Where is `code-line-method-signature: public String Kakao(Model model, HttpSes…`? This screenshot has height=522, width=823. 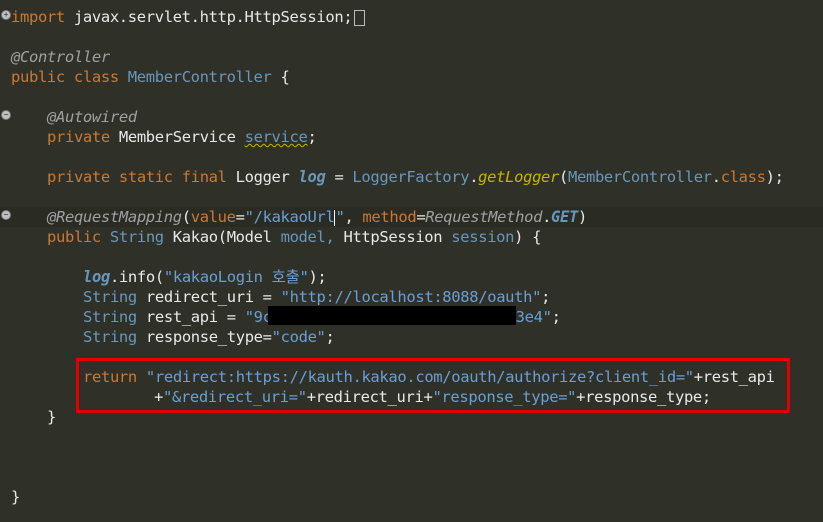
code-line-method-signature: public String Kakao(Model model, HttpSes… is located at coordinates (294, 237).